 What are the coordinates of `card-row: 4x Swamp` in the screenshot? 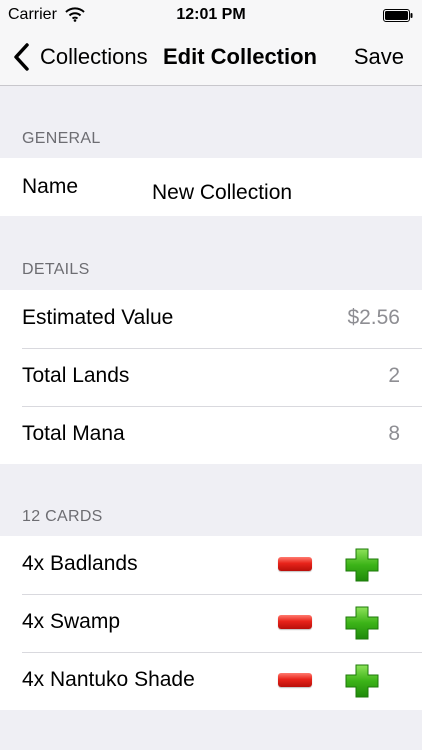 It's located at (211, 623).